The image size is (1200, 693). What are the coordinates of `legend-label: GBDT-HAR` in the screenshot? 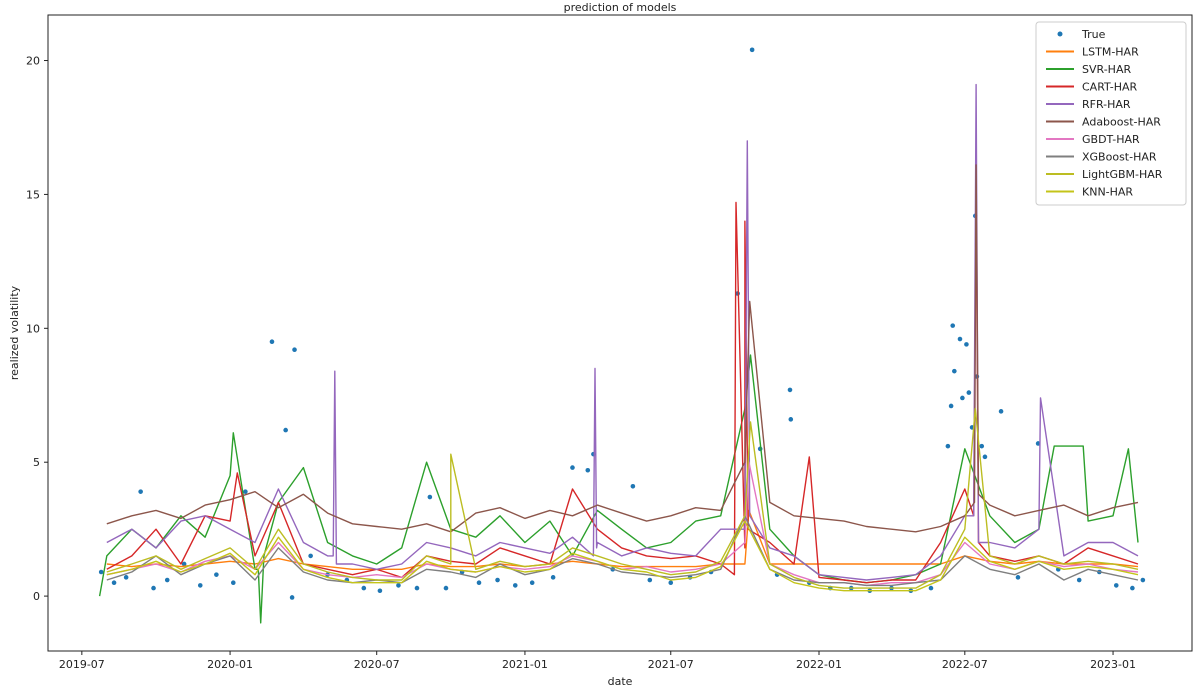 It's located at (1111, 139).